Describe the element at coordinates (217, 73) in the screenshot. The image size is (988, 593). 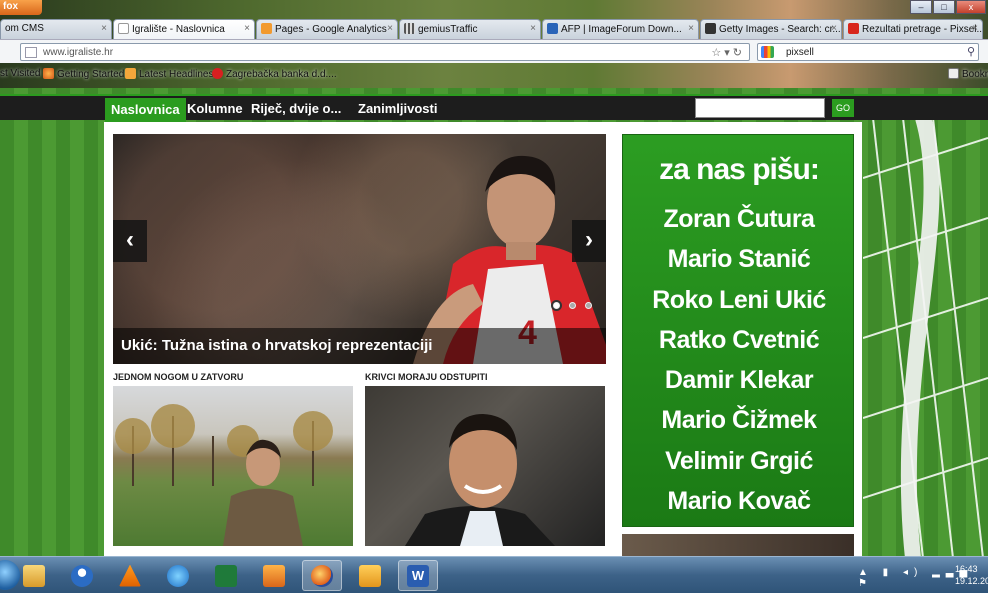
I see `bank-icon` at that location.